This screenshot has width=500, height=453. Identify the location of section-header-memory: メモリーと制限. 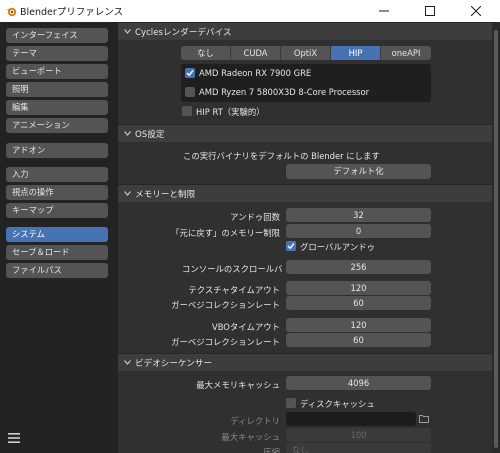
(305, 193).